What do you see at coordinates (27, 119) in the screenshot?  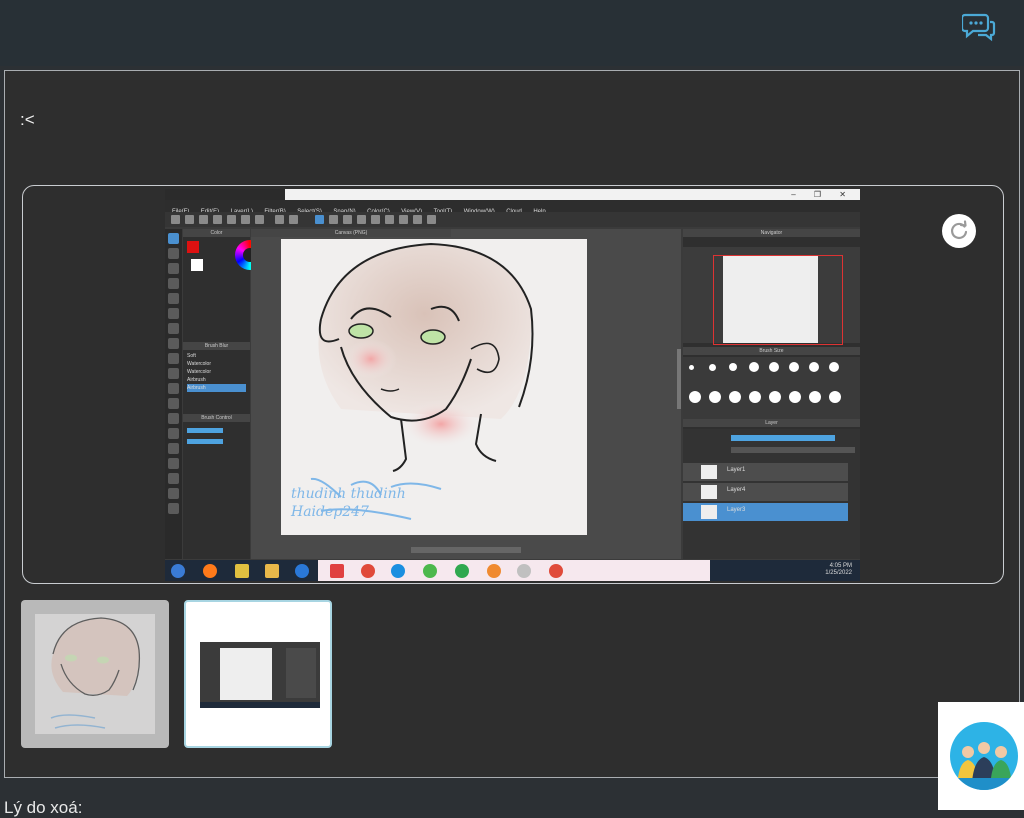 I see `comment-text: :<` at bounding box center [27, 119].